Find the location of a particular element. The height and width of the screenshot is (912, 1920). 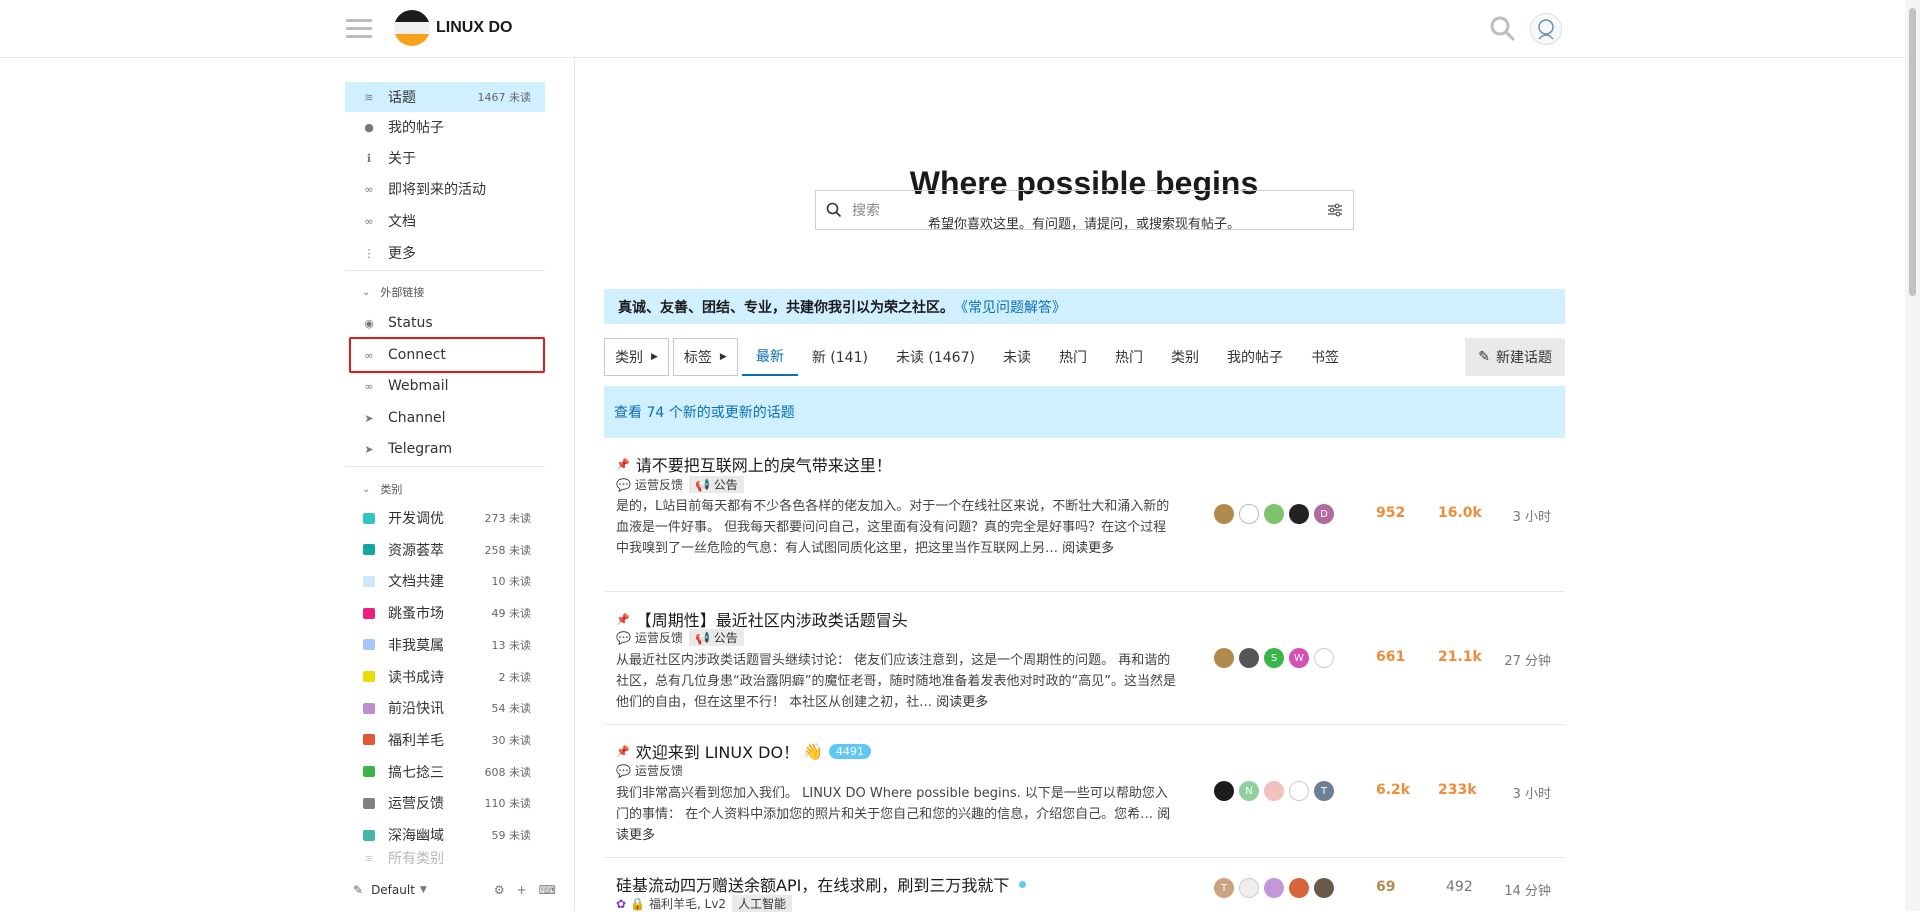

sidebar-item-category: 资源荟萃 258 未读 is located at coordinates (445, 550).